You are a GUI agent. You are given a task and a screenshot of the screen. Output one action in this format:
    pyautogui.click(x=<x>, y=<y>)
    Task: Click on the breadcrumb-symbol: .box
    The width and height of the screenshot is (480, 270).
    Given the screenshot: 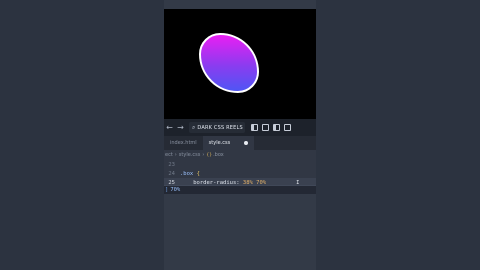 What is the action you would take?
    pyautogui.click(x=218, y=155)
    